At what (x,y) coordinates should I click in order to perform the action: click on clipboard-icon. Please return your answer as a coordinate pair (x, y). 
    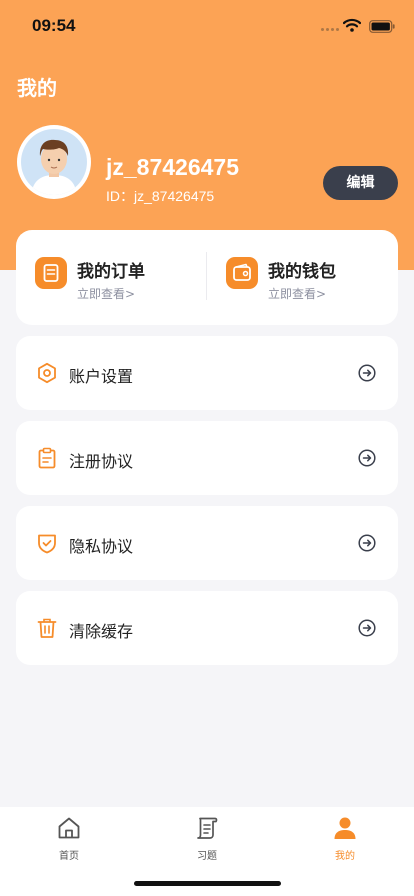
    Looking at the image, I should click on (47, 458).